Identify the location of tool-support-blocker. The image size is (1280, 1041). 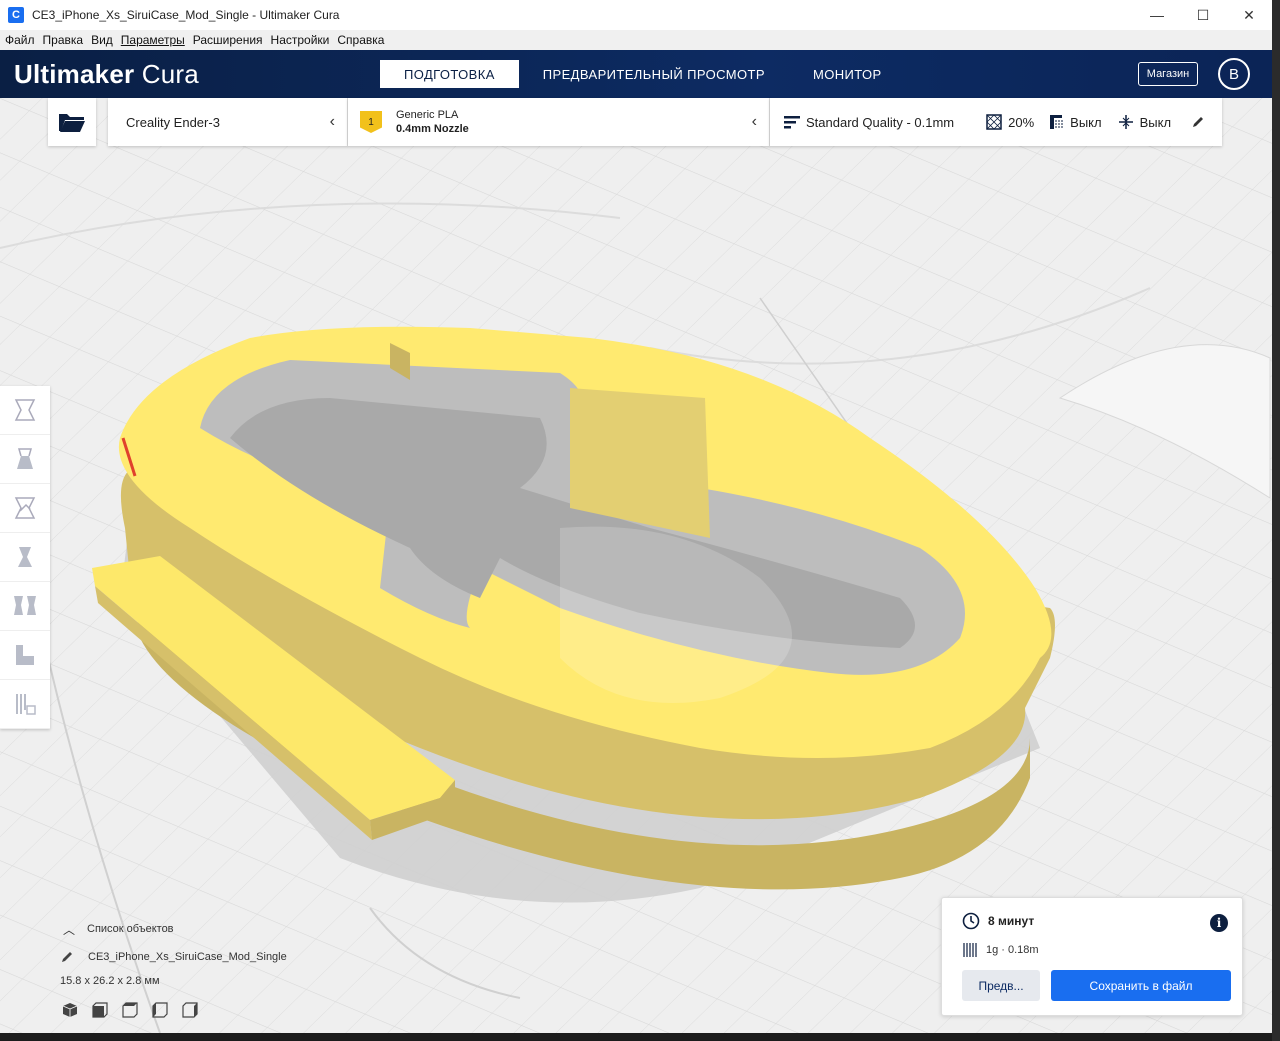
(25, 655).